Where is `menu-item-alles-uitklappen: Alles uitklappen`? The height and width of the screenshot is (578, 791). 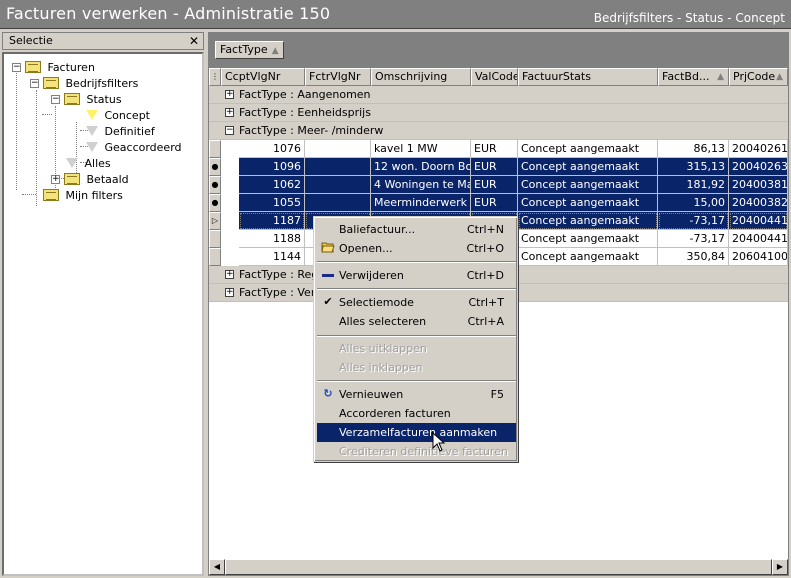
menu-item-alles-uitklappen: Alles uitklappen is located at coordinates (383, 348).